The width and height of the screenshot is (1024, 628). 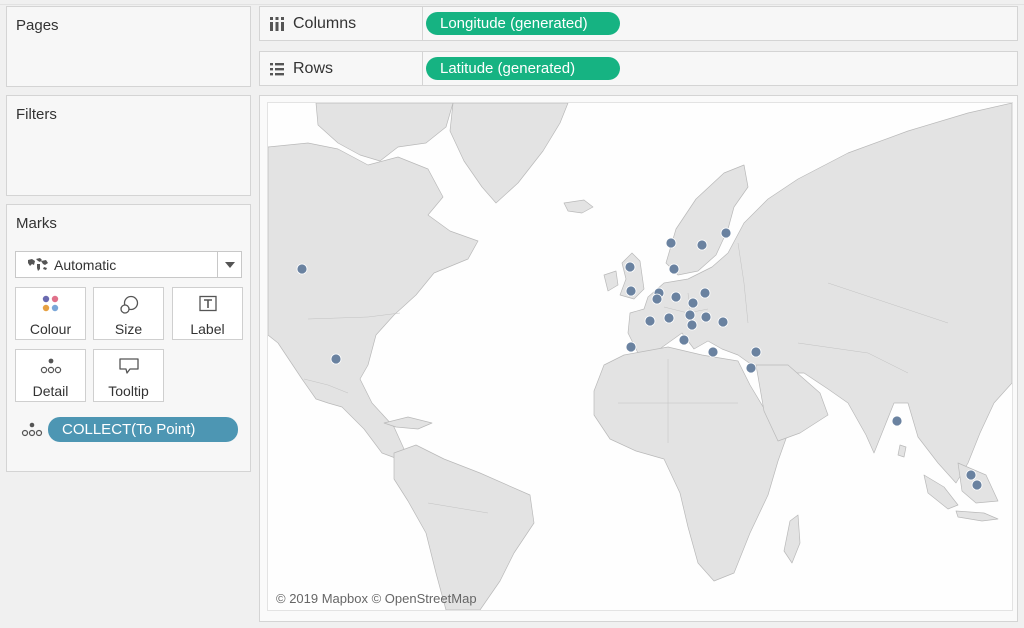 What do you see at coordinates (36, 114) in the screenshot?
I see `filters-title: Filters` at bounding box center [36, 114].